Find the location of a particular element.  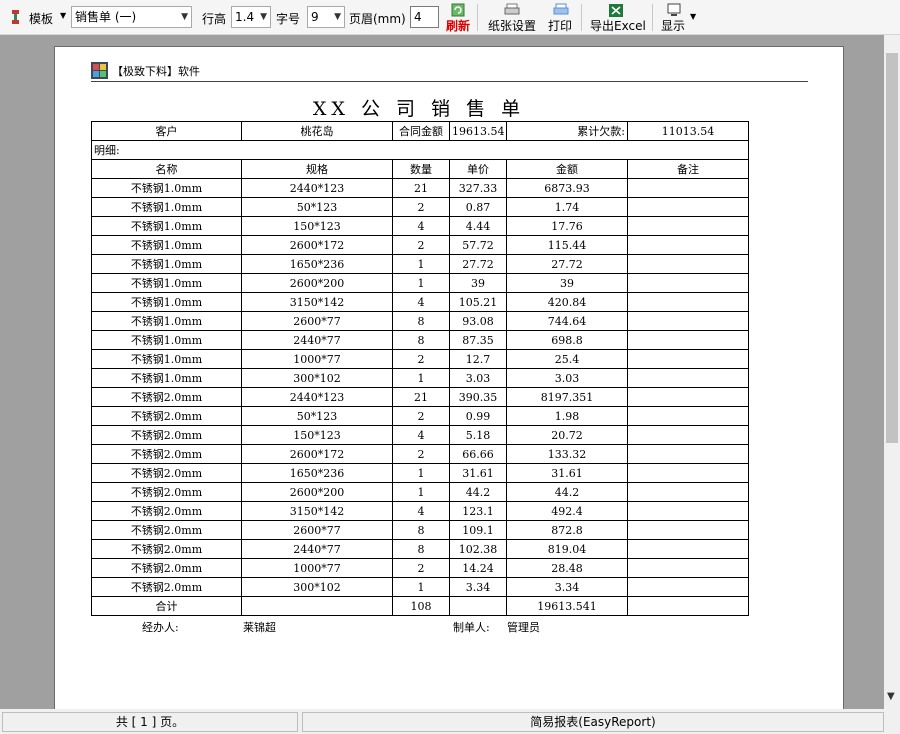

row-price: 0.87 is located at coordinates (478, 207).